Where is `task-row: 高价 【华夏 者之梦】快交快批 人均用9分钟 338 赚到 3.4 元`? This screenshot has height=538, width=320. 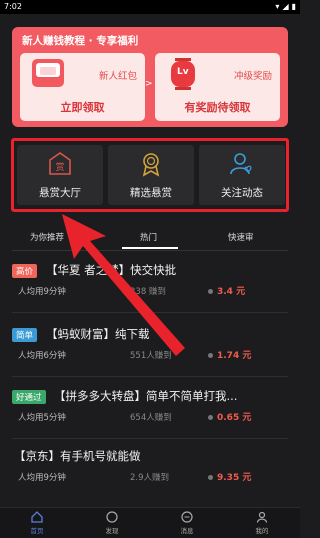
task-row: 高价 【华夏 者之梦】快交快批 人均用9分钟 338 赚到 3.4 元 is located at coordinates (152, 287).